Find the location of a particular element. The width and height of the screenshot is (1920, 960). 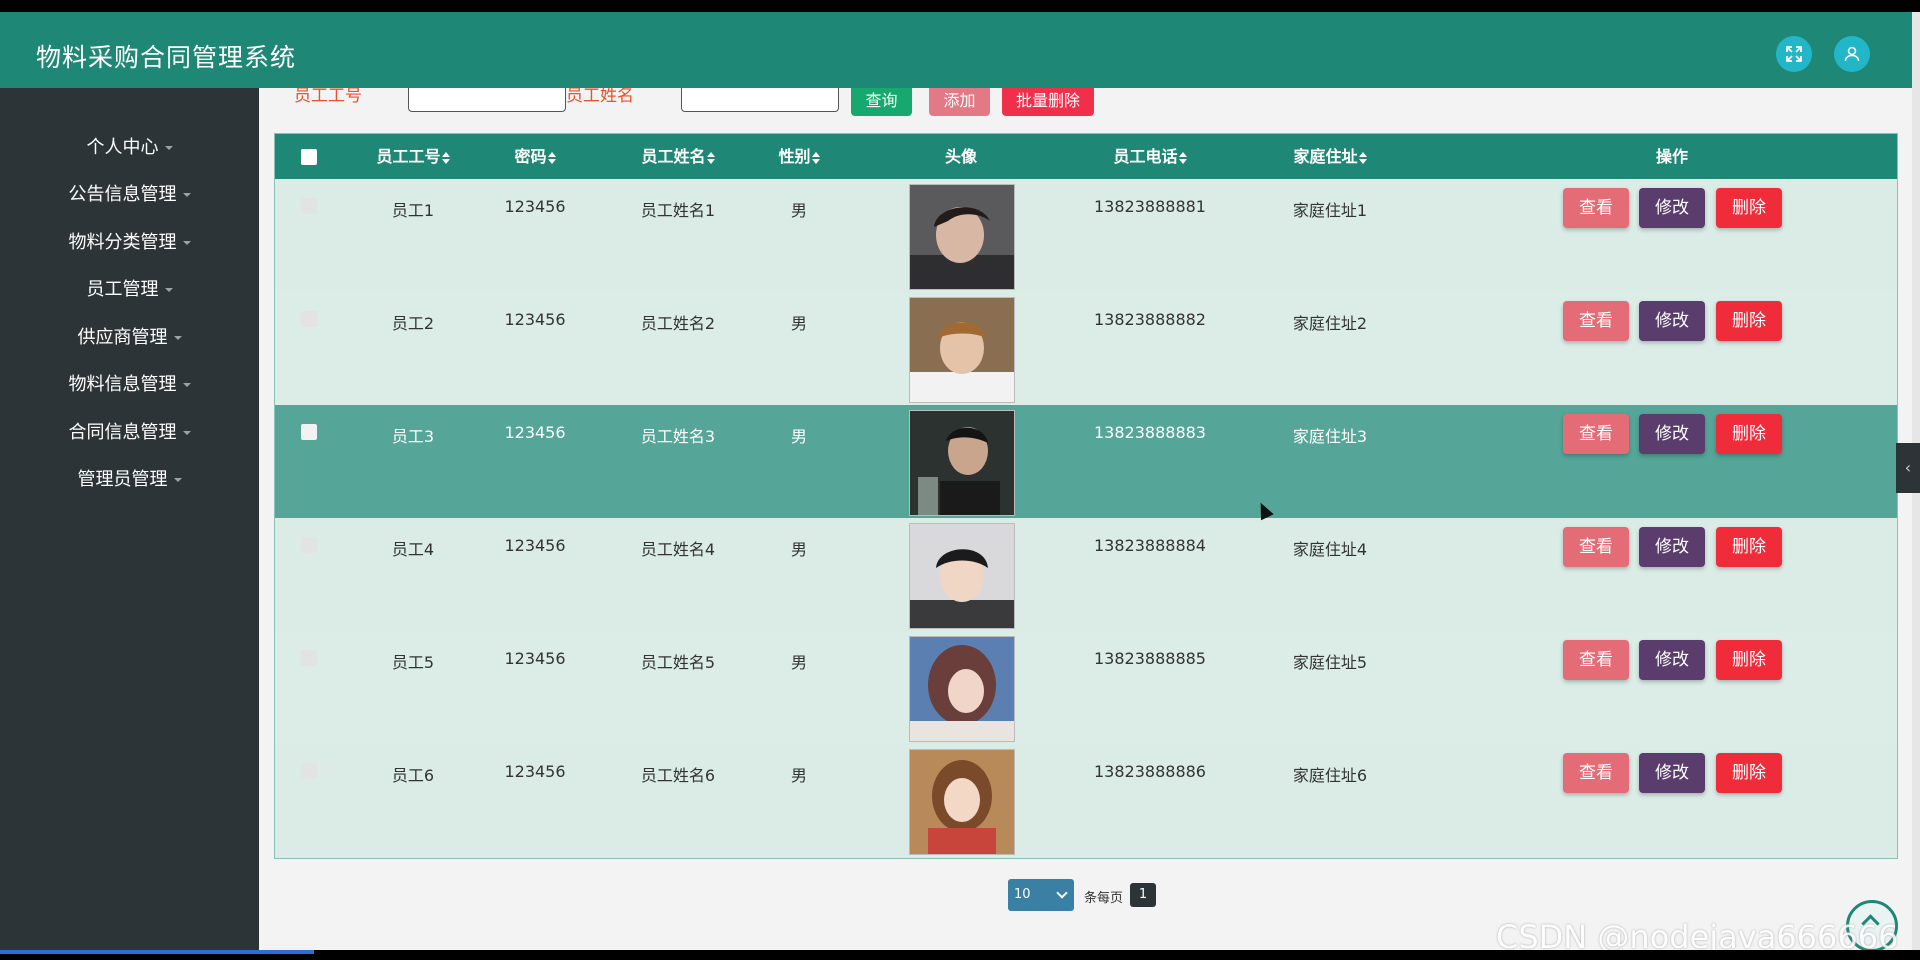

col-label: 密码 is located at coordinates (530, 156).